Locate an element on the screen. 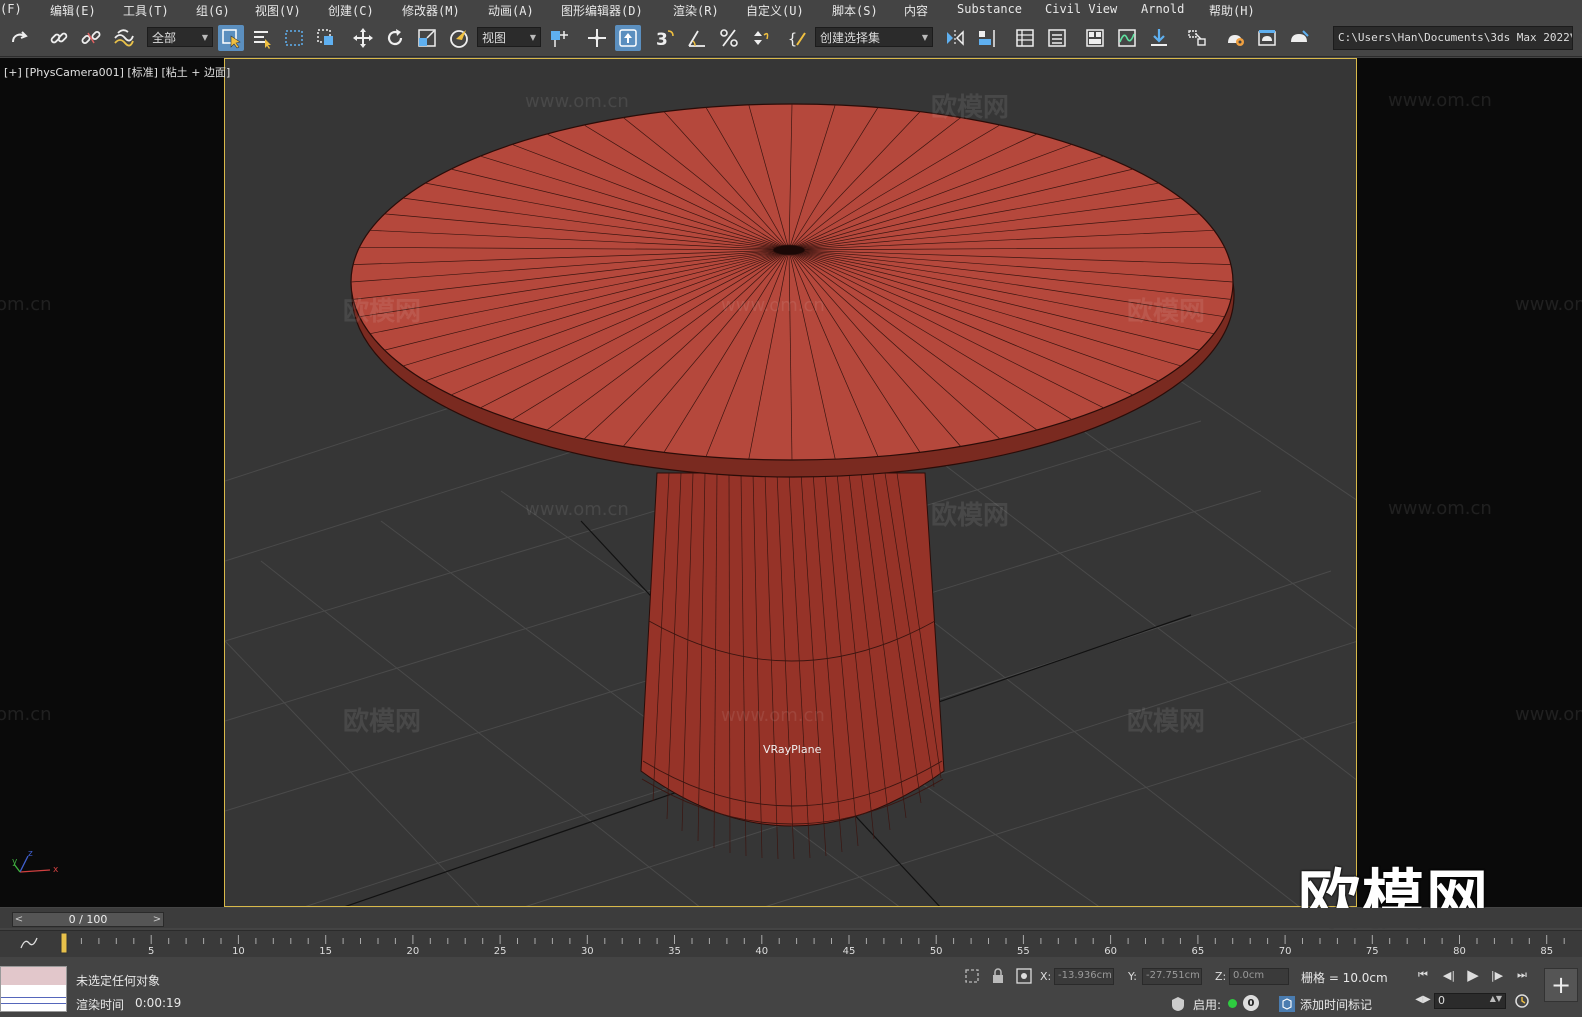 The height and width of the screenshot is (1017, 1582). watermark-url-right-3: www.om.cn is located at coordinates (1440, 508).